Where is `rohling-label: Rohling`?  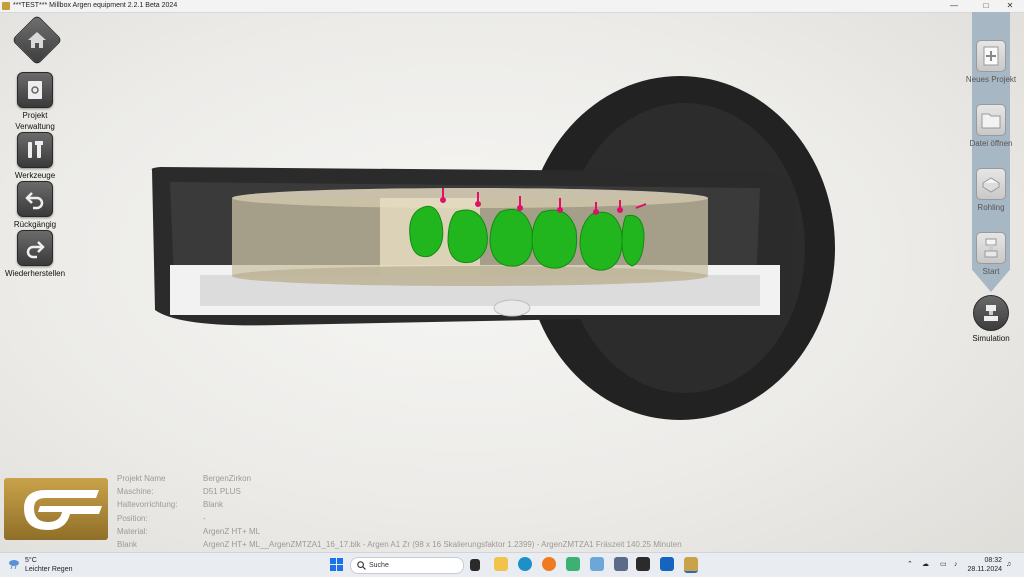
rohling-label: Rohling is located at coordinates (991, 207).